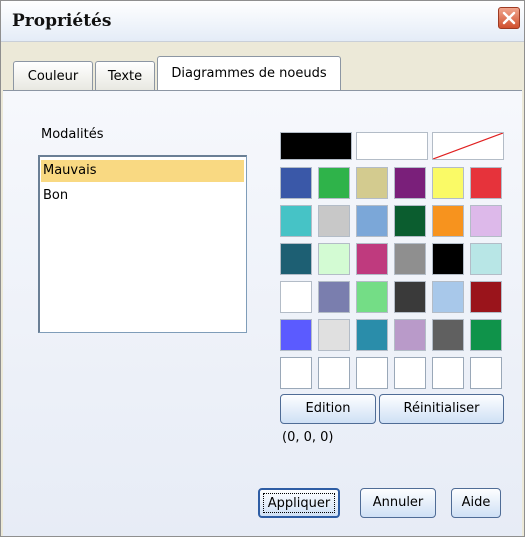 The height and width of the screenshot is (537, 525). I want to click on help-button: Aide, so click(476, 503).